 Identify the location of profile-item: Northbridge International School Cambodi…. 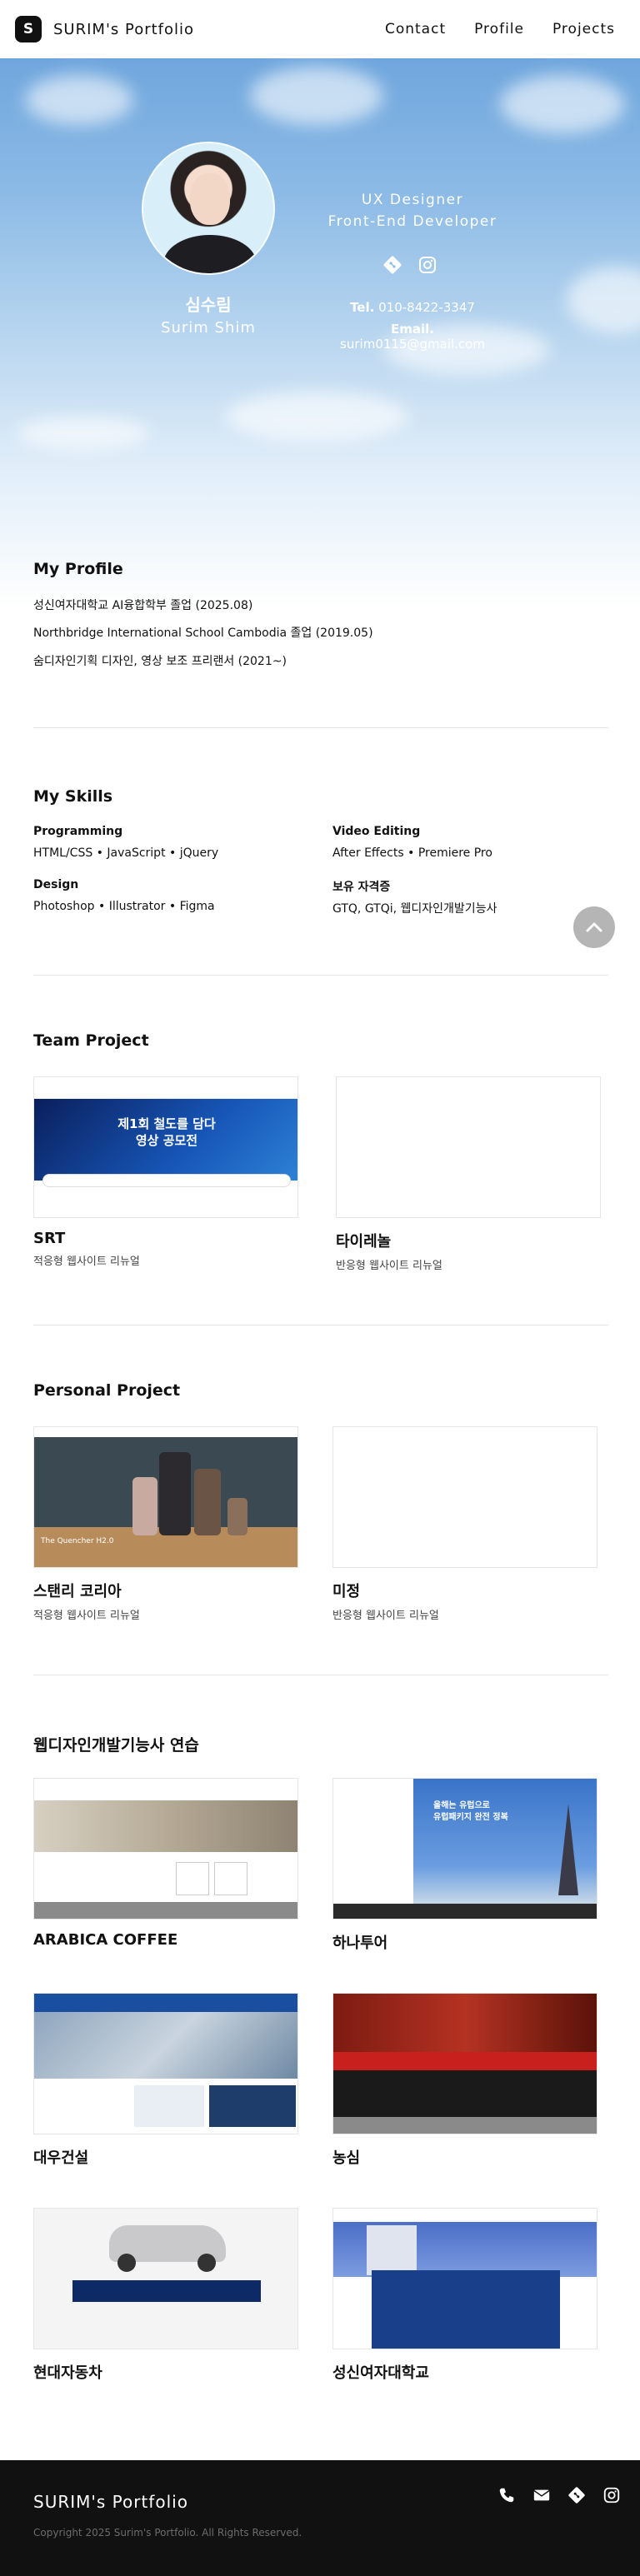
(203, 633).